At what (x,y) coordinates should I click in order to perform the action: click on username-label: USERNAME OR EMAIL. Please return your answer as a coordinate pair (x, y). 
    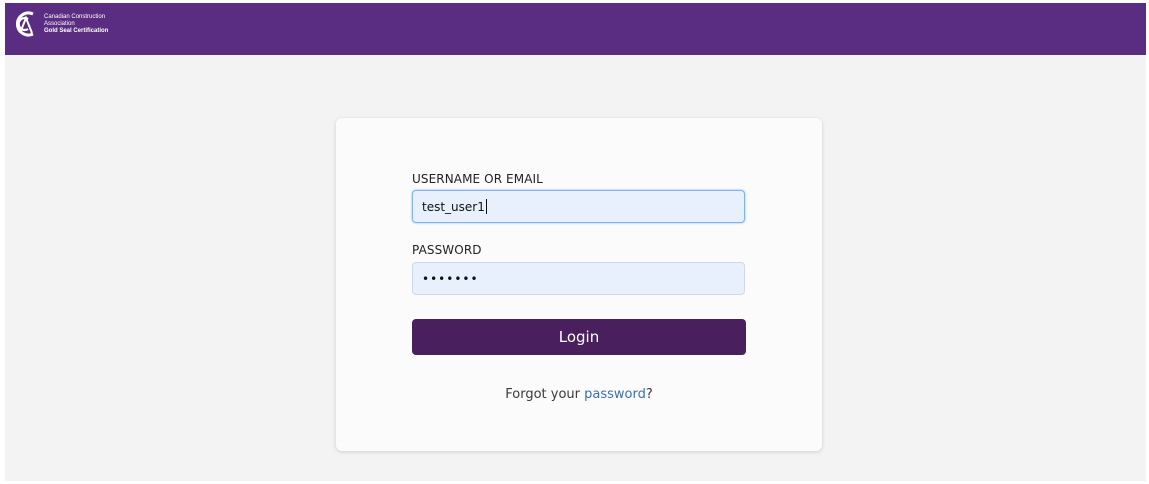
    Looking at the image, I should click on (477, 179).